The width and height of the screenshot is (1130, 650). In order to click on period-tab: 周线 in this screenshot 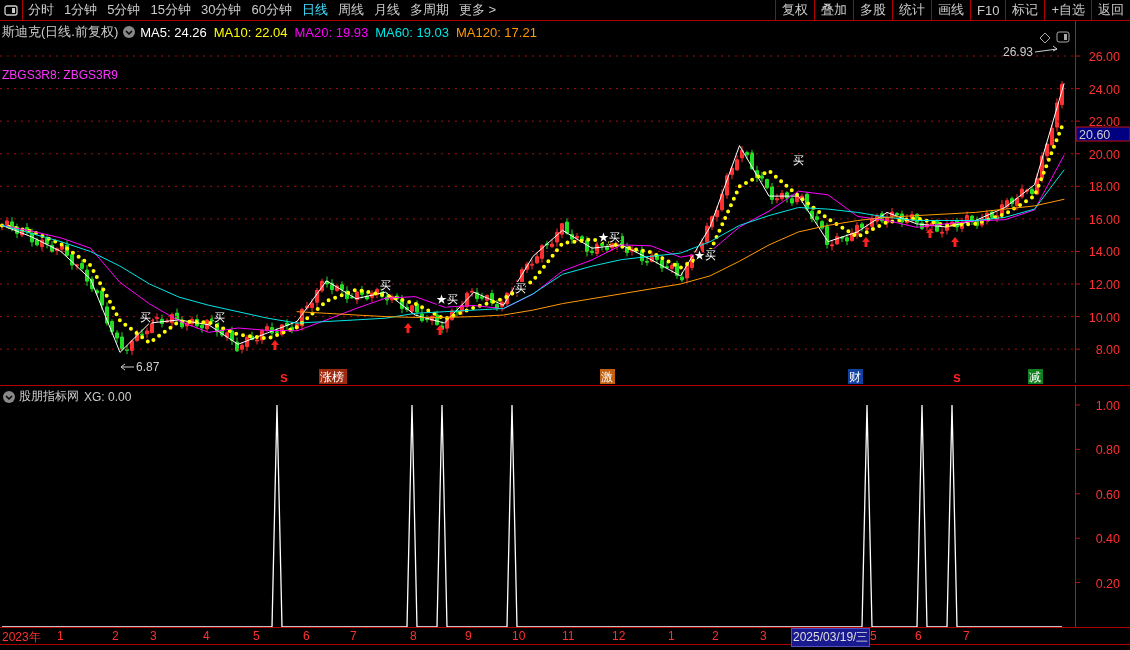, I will do `click(350, 10)`.